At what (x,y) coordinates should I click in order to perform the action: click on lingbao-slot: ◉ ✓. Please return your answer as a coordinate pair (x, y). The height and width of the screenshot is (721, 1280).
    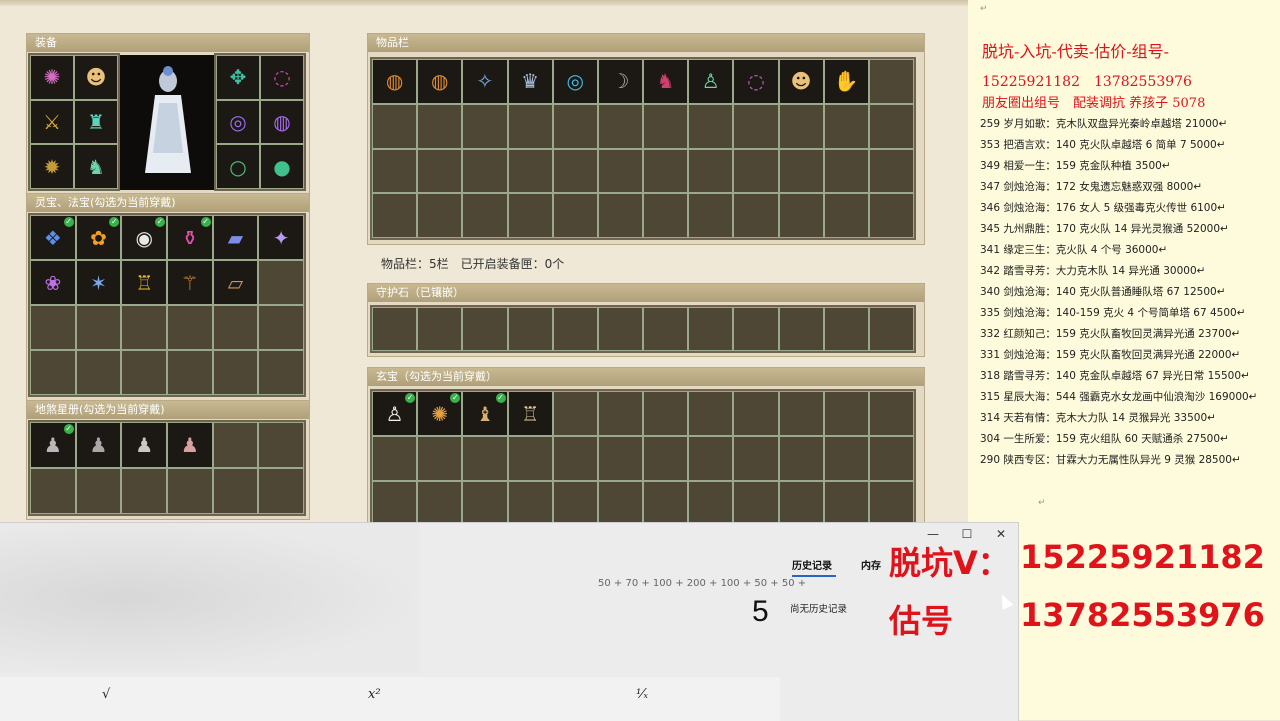
    Looking at the image, I should click on (144, 237).